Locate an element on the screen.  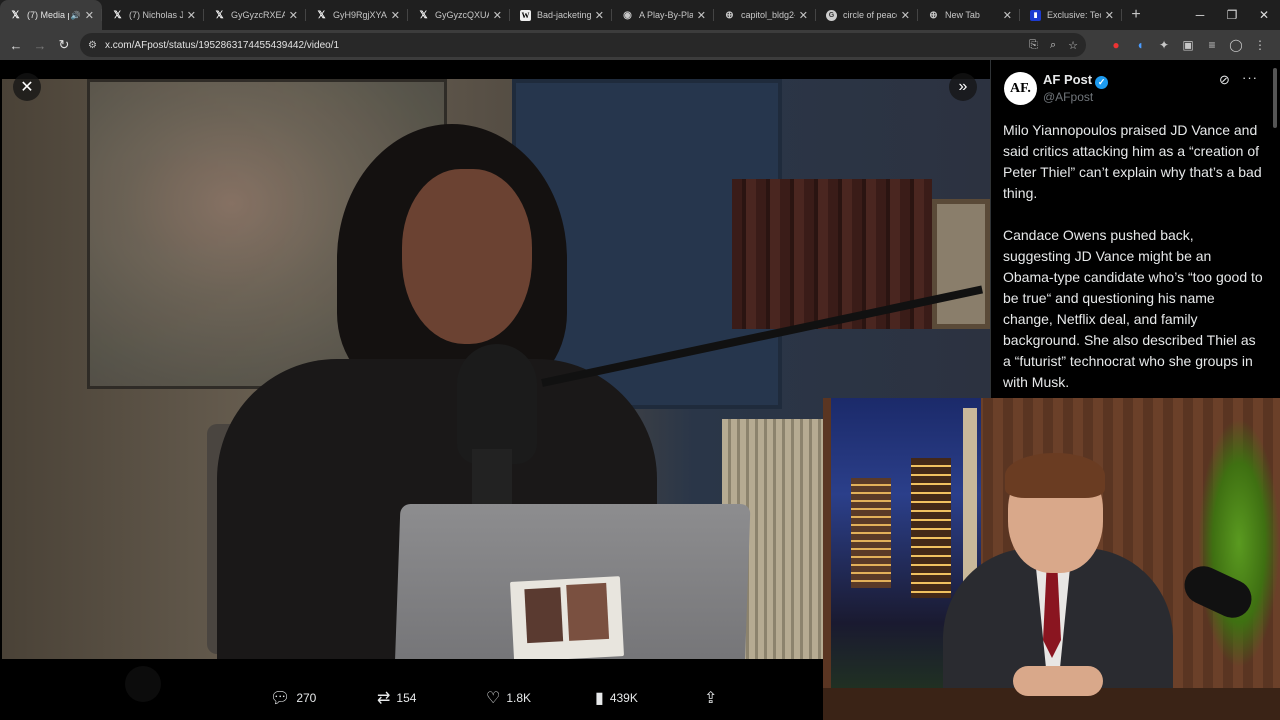
new-tab-button: + is located at coordinates (1136, 15).